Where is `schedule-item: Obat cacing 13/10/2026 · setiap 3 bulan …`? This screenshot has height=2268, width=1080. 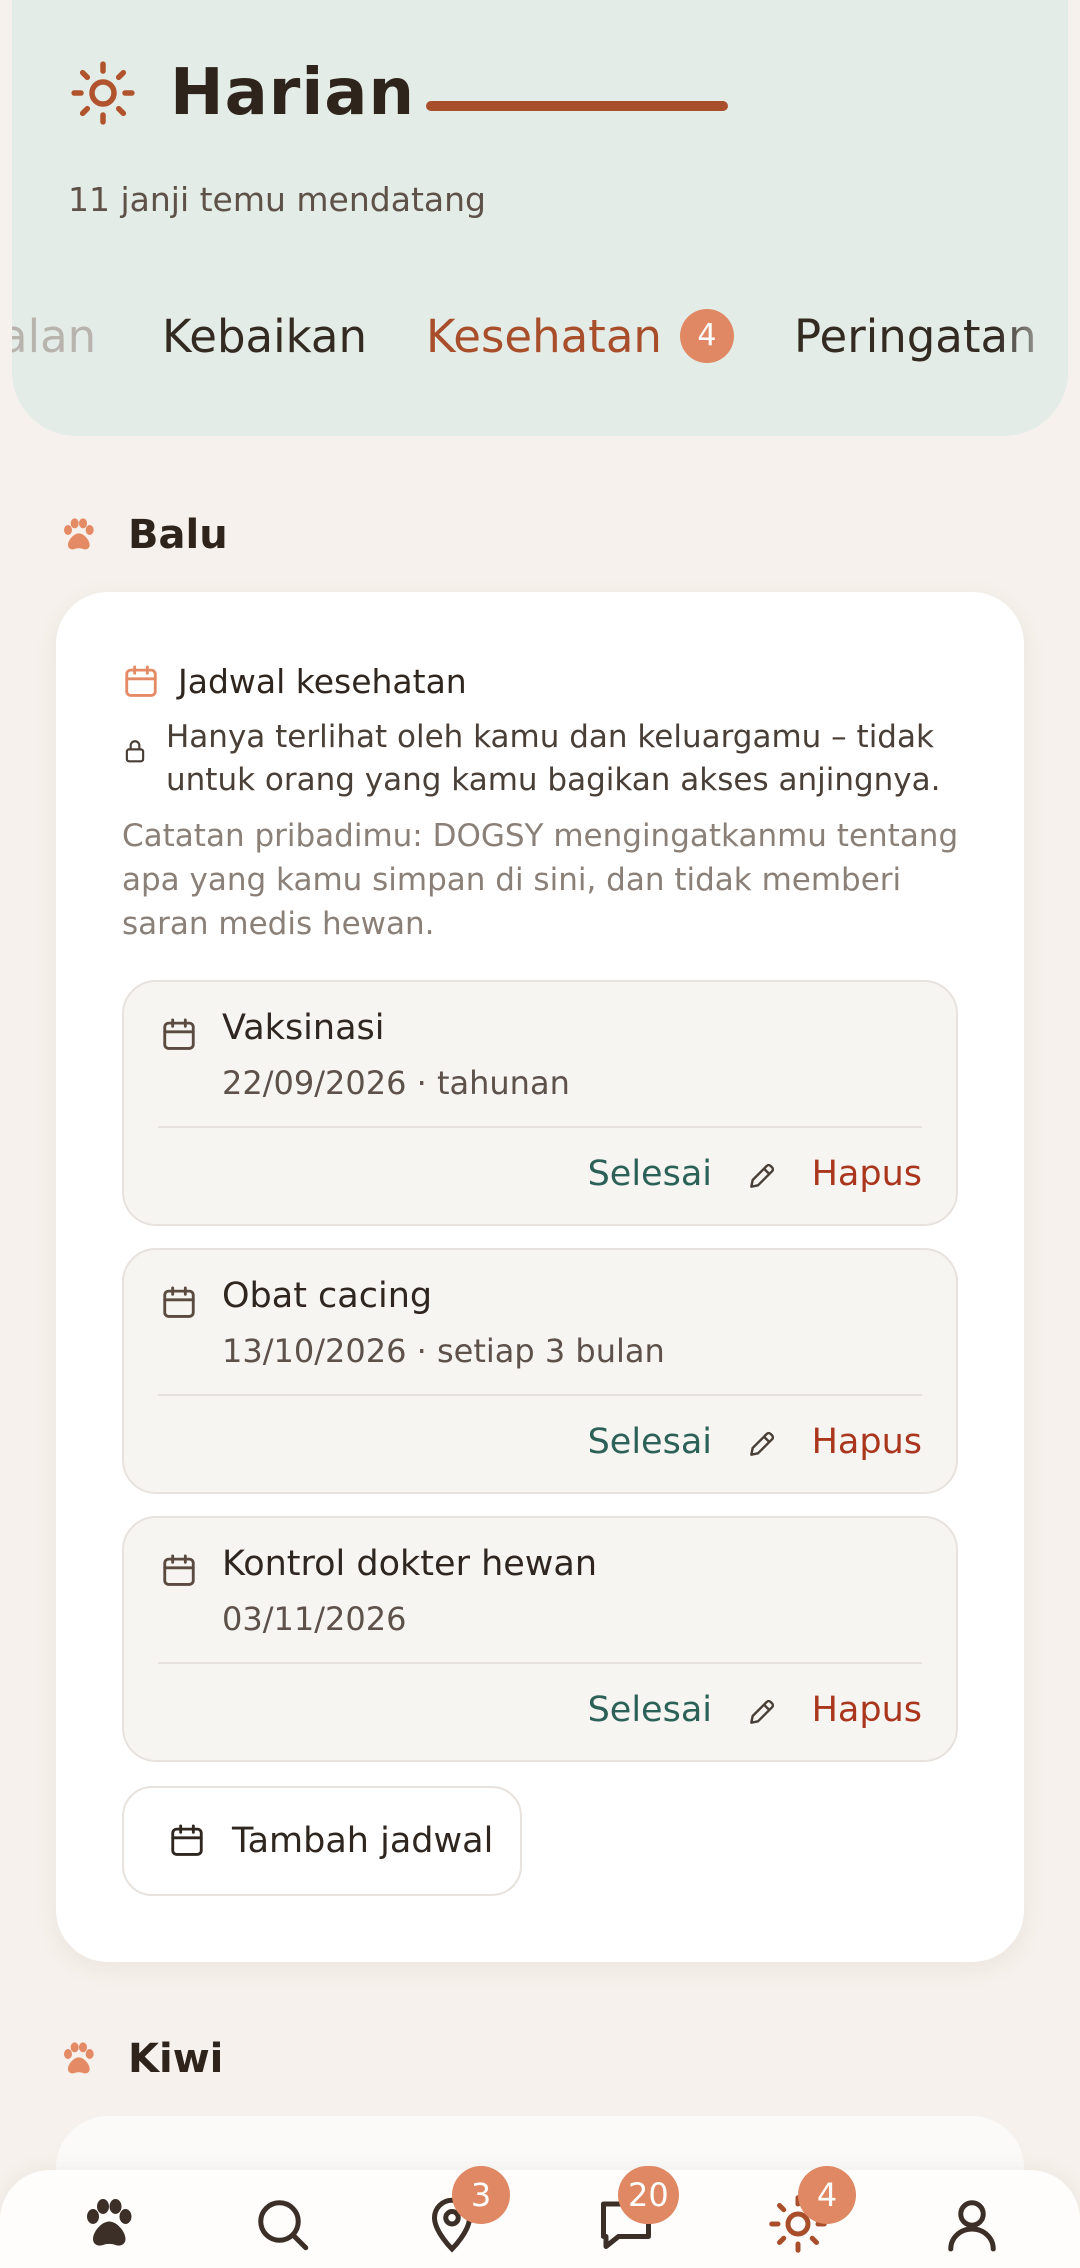
schedule-item: Obat cacing 13/10/2026 · setiap 3 bulan … is located at coordinates (540, 1371).